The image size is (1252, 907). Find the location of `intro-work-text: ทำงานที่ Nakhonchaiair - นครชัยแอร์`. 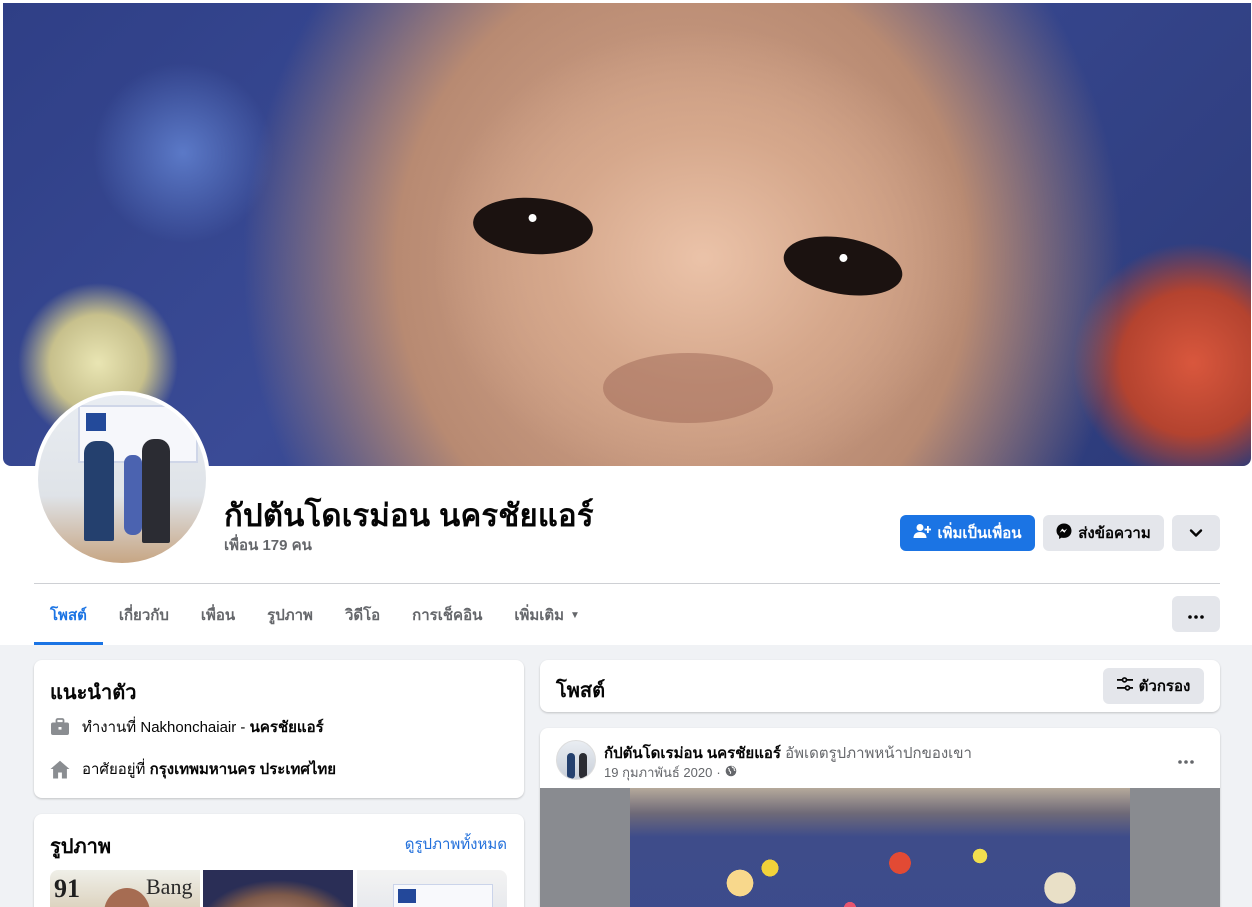

intro-work-text: ทำงานที่ Nakhonchaiair - นครชัยแอร์ is located at coordinates (203, 727).